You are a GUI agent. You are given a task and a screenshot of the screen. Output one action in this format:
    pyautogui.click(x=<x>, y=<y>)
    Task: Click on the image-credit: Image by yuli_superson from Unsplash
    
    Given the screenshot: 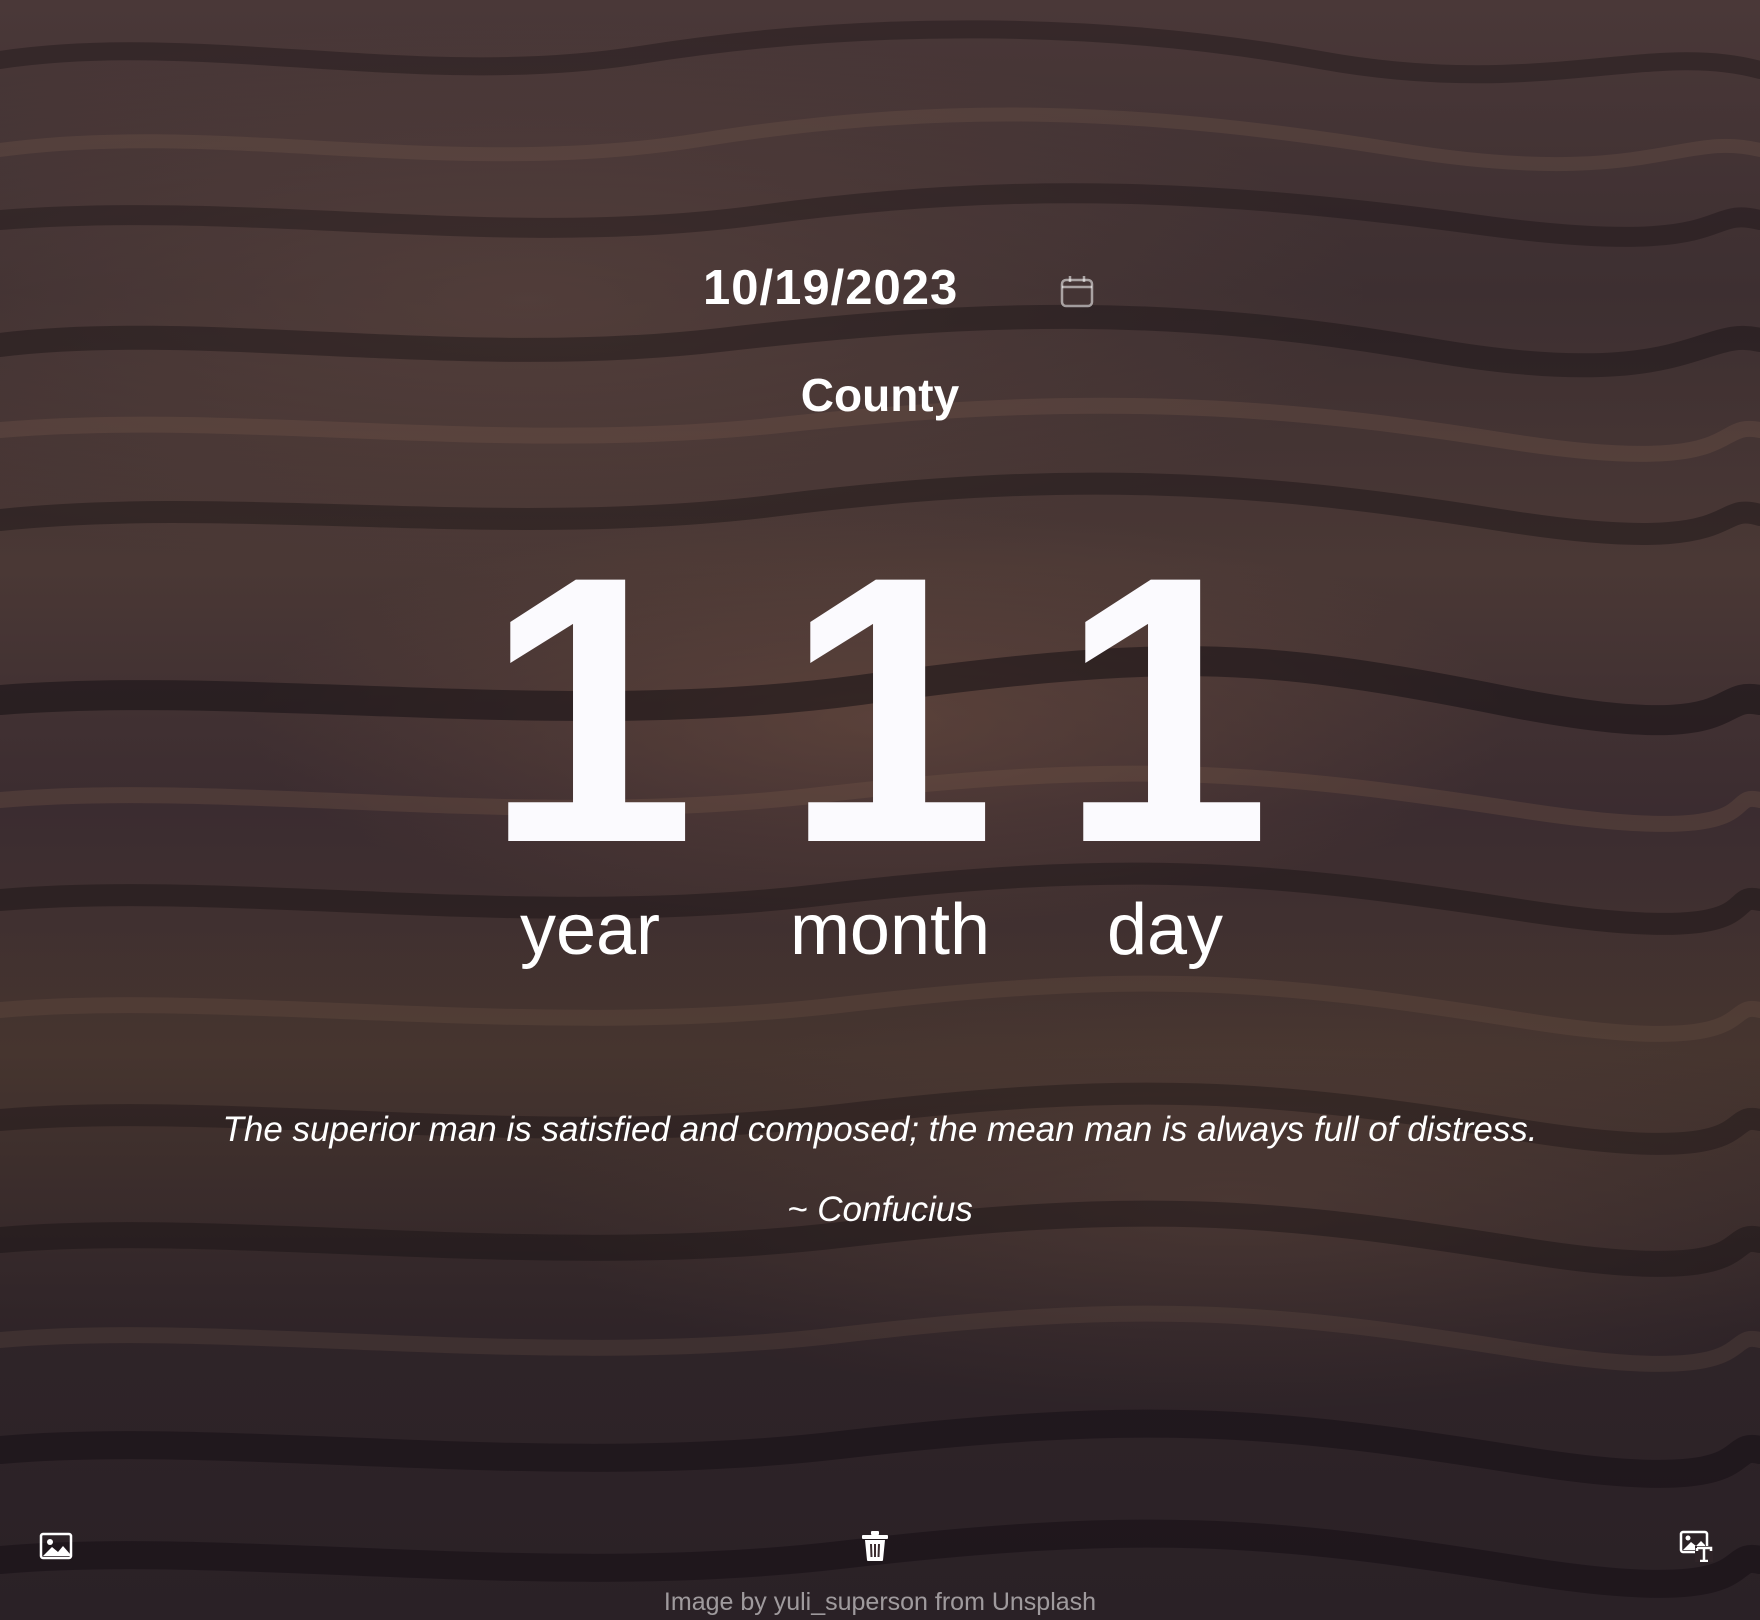 What is the action you would take?
    pyautogui.click(x=880, y=1602)
    